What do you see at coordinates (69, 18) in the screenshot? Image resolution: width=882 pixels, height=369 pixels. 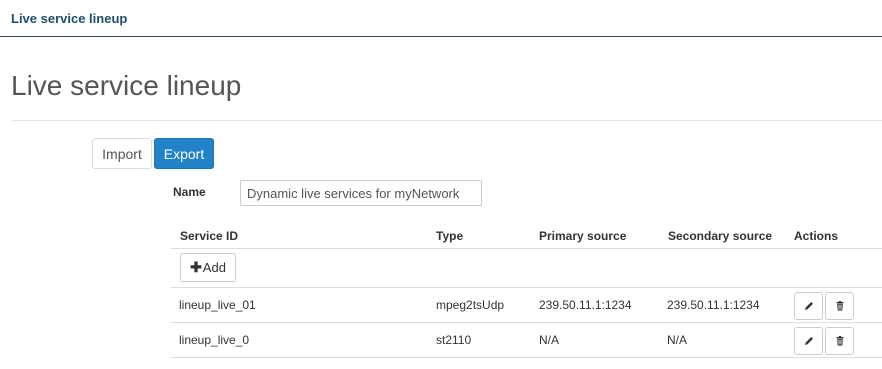 I see `navbar-brand: Live service lineup` at bounding box center [69, 18].